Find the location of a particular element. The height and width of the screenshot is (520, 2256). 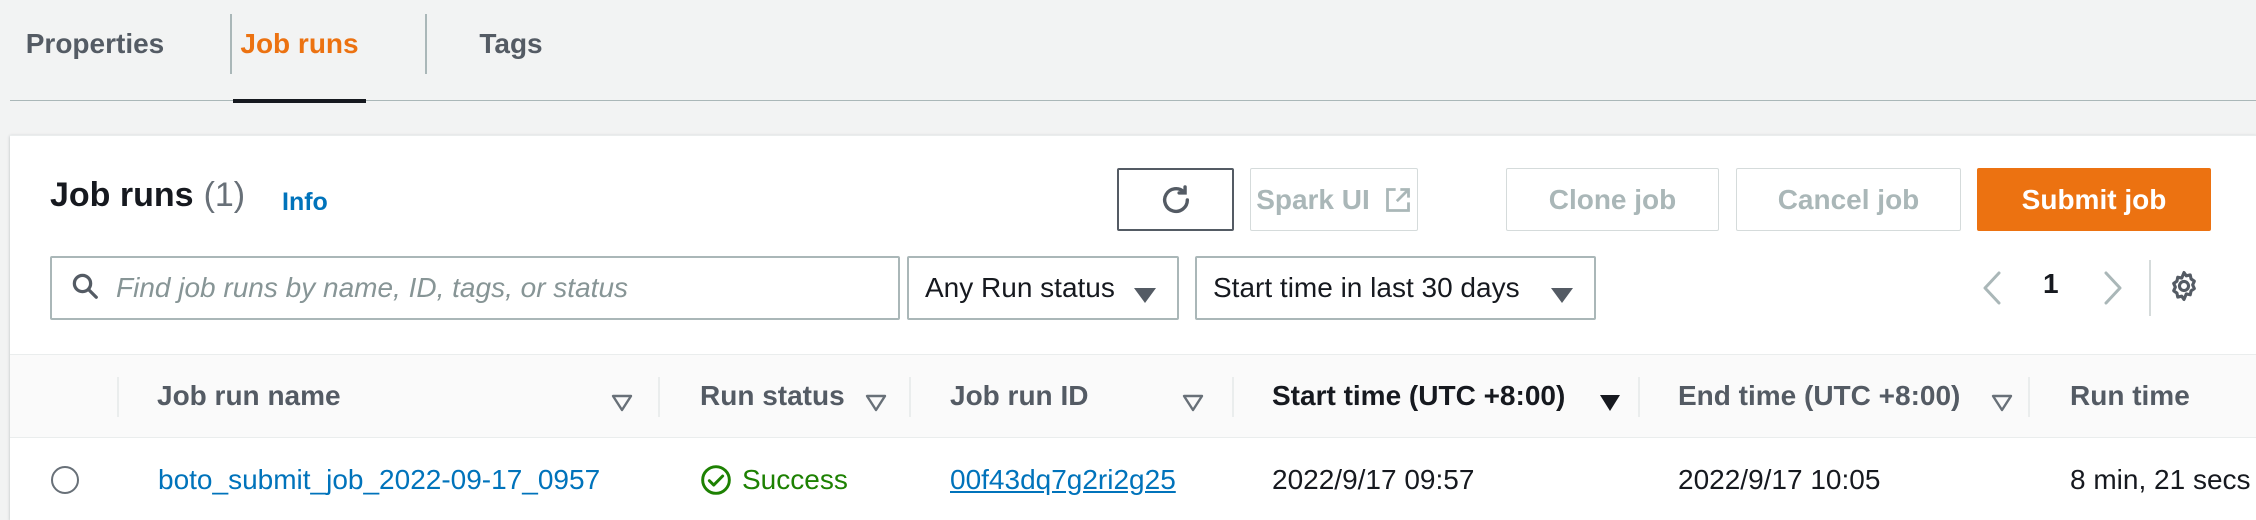

run-status-filter: Any Run status is located at coordinates (1043, 288).